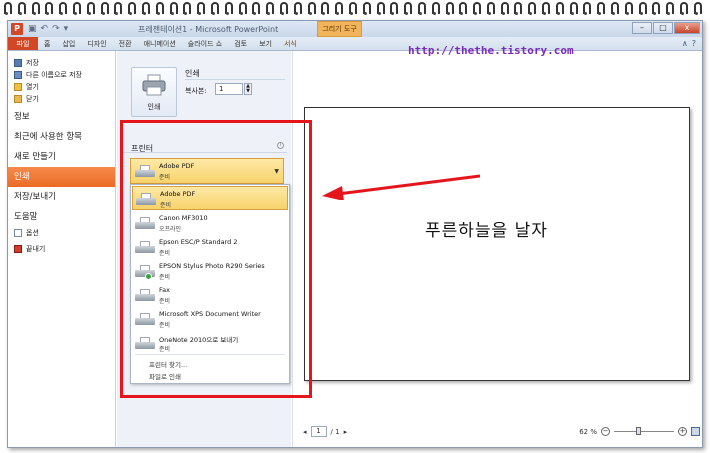  I want to click on zoom-in-icon: +, so click(682, 431).